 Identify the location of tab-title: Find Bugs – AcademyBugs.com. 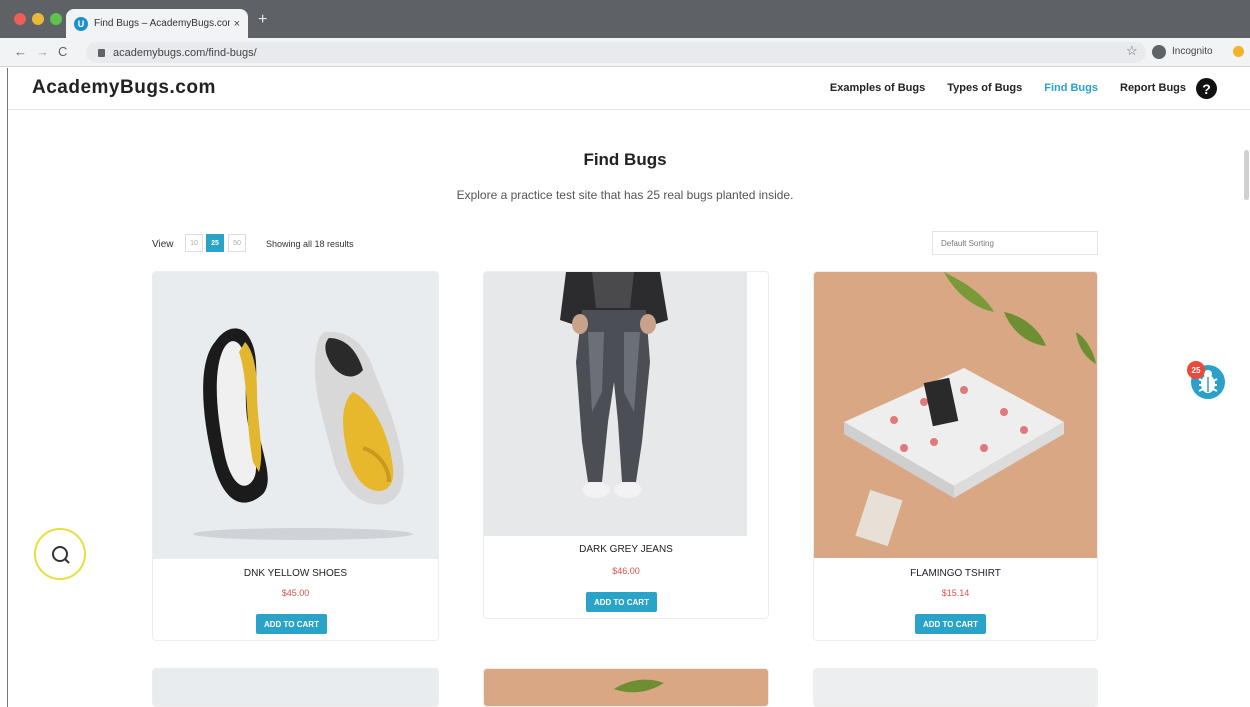
(162, 23).